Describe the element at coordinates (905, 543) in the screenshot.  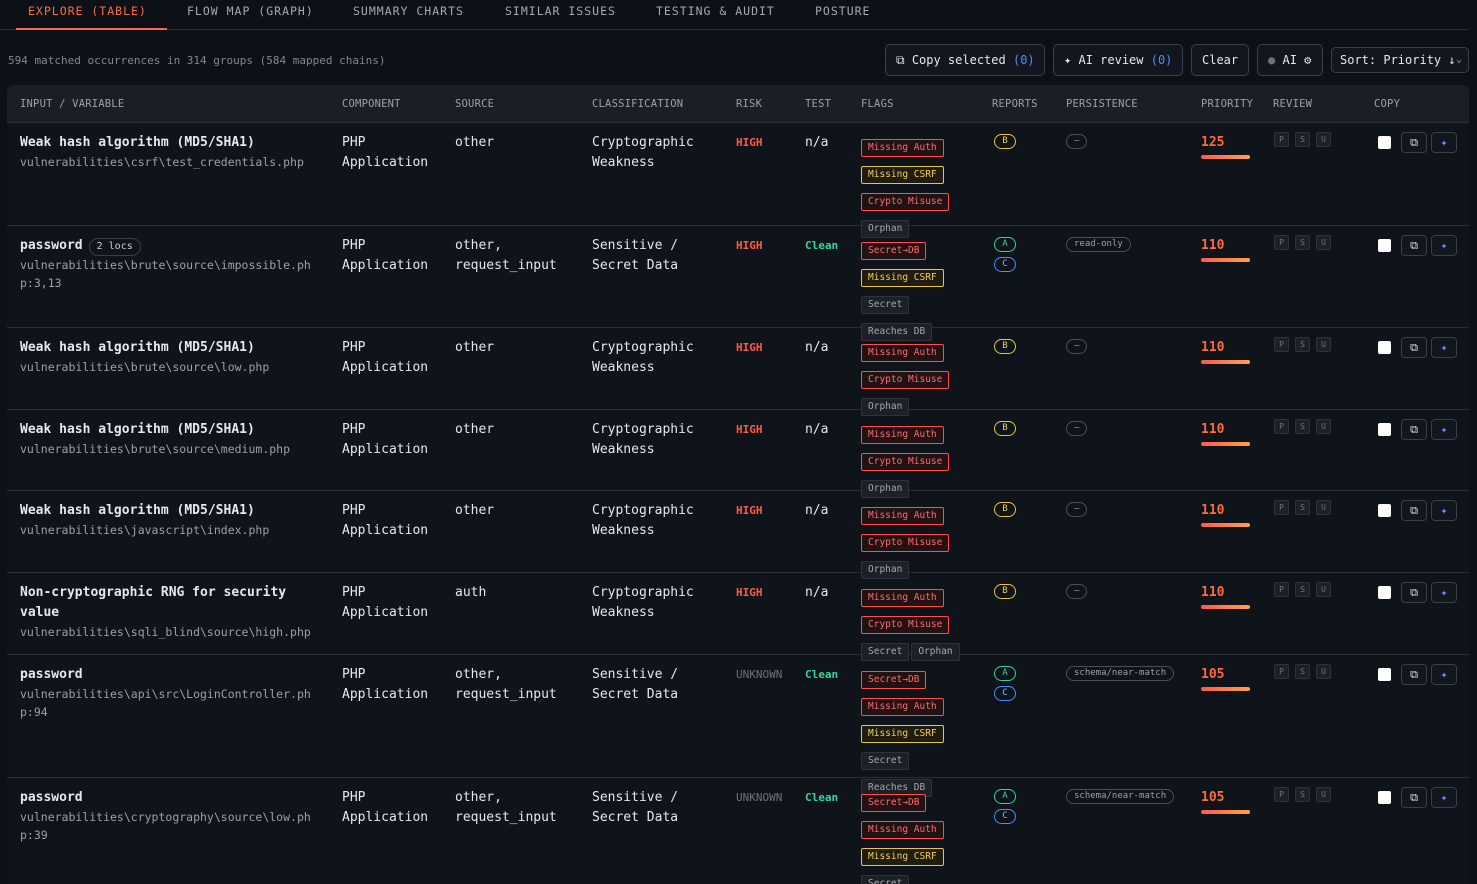
I see `flag-badge: Crypto Misuse` at that location.